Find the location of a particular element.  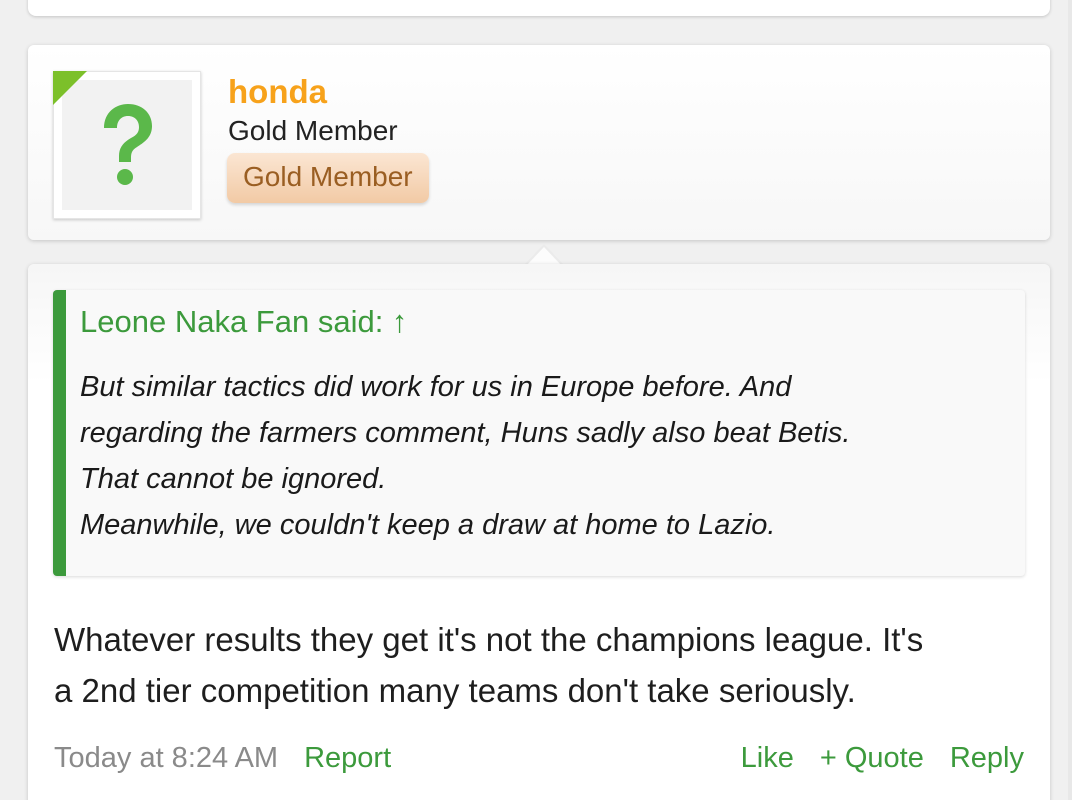

reply-link: Reply is located at coordinates (987, 758).